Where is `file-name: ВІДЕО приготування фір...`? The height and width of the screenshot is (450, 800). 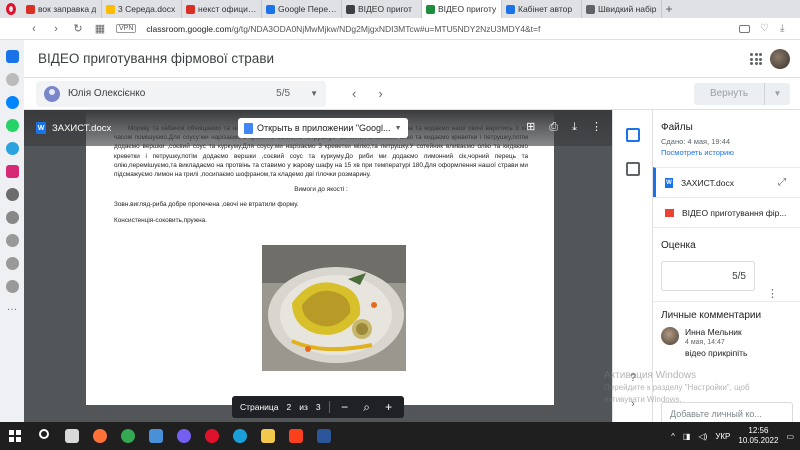 file-name: ВІДЕО приготування фір... is located at coordinates (734, 212).